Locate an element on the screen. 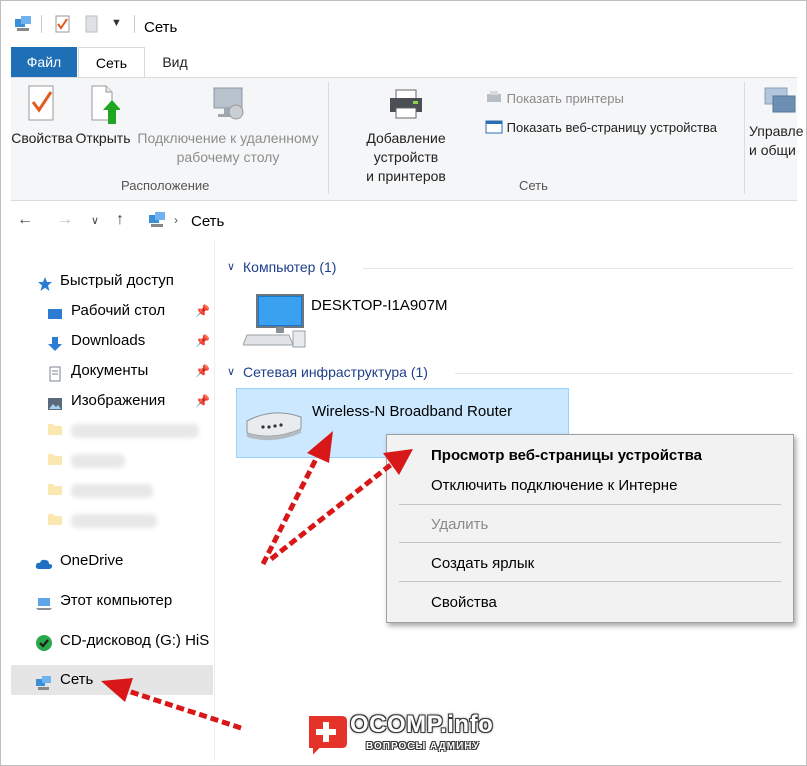 This screenshot has height=766, width=807. desktop-computer-icon is located at coordinates (274, 321).